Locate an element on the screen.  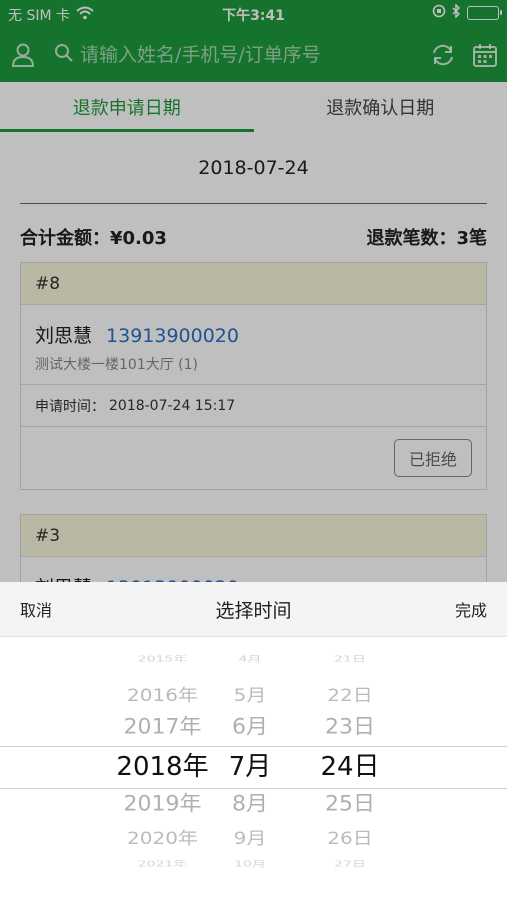
month-wheel: 4月 5月 6月 7月 8月 9月 10月 is located at coordinates (250, 768).